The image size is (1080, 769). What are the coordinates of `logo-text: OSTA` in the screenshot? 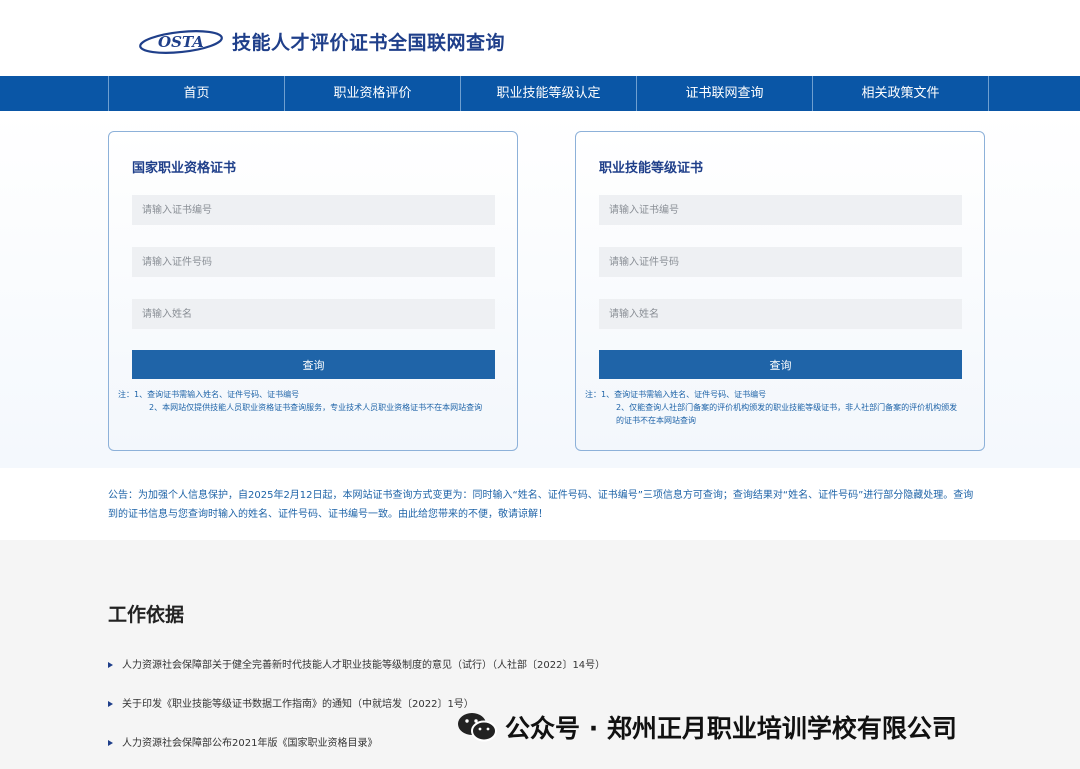 It's located at (181, 42).